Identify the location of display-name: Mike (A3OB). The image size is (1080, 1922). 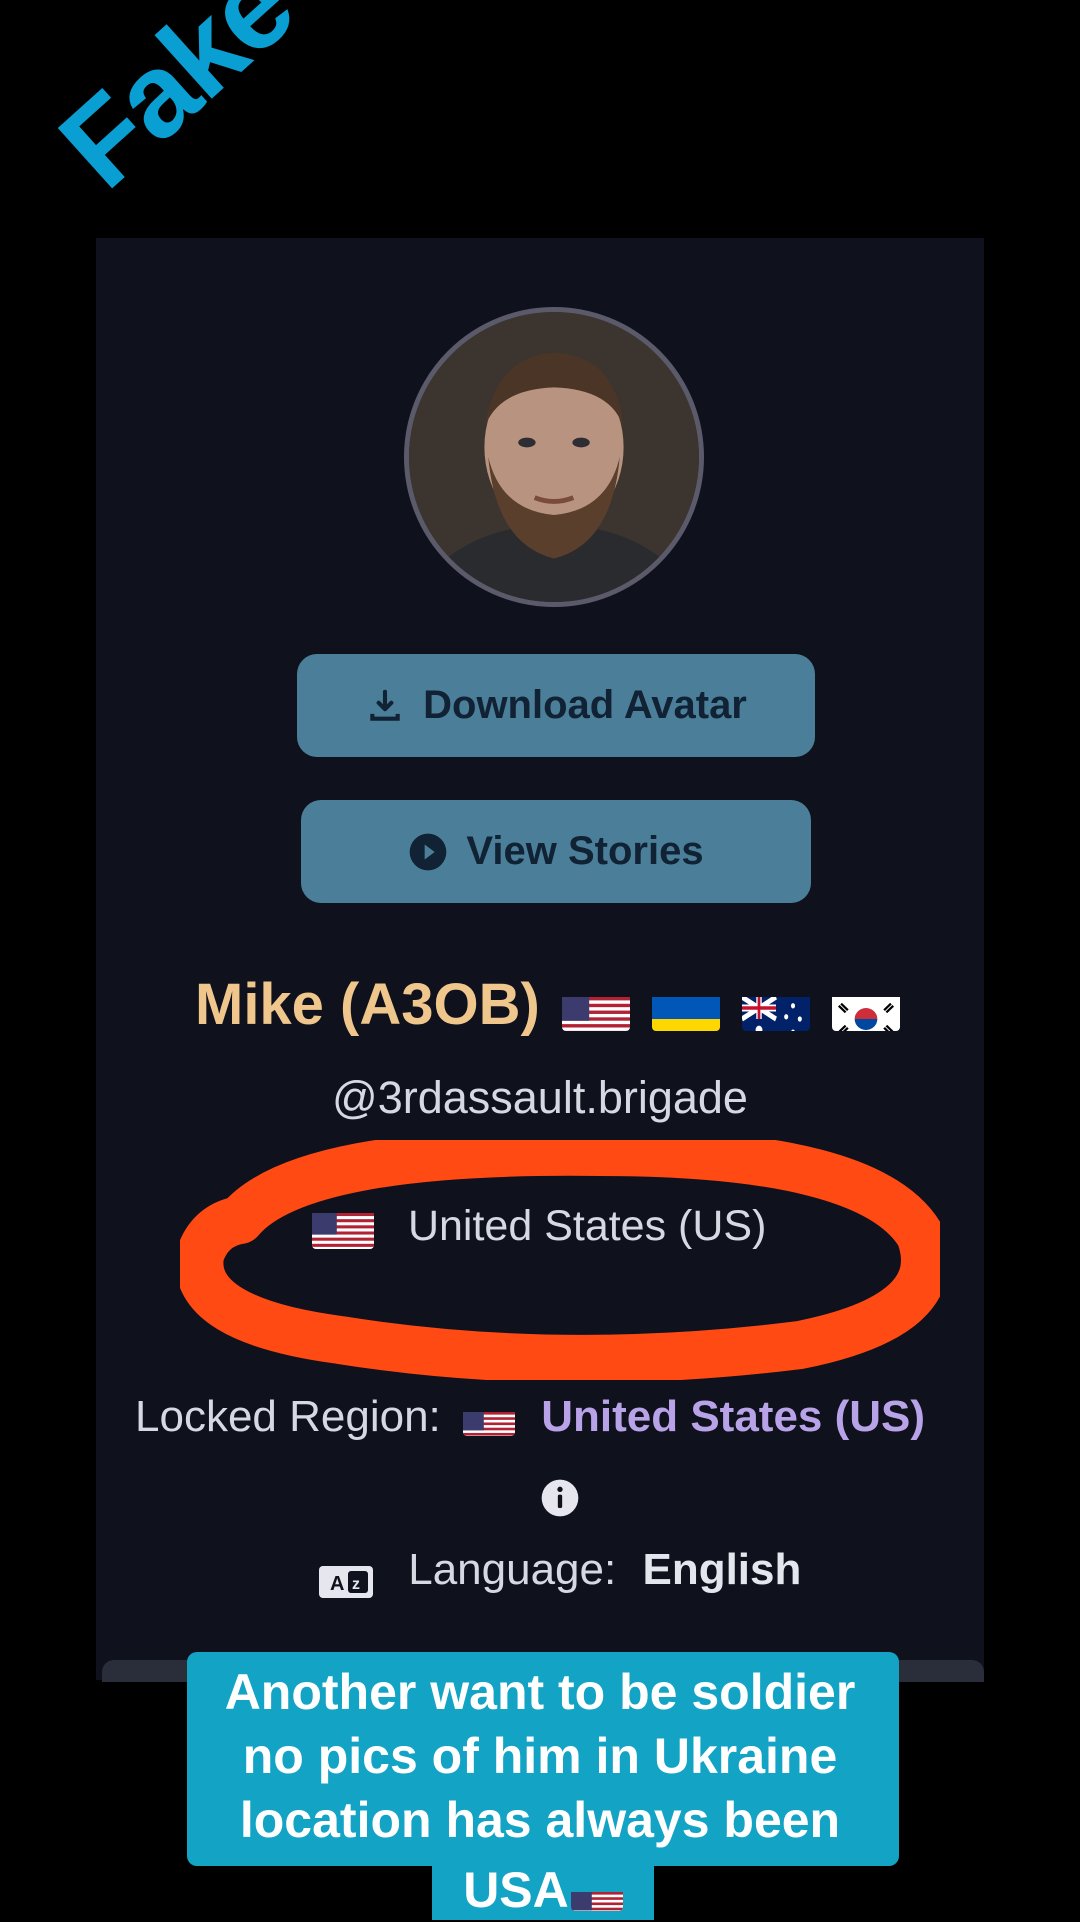
(560, 1005).